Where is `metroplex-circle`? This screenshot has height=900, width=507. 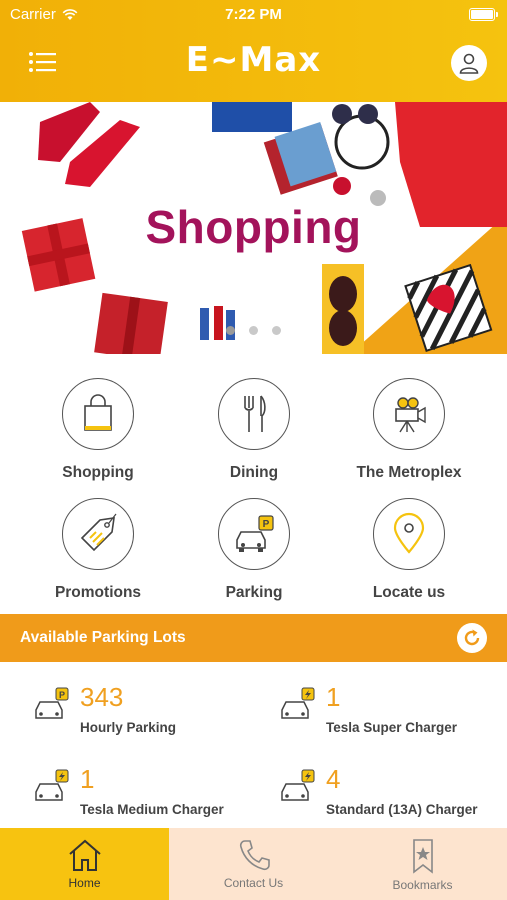
metroplex-circle is located at coordinates (409, 414).